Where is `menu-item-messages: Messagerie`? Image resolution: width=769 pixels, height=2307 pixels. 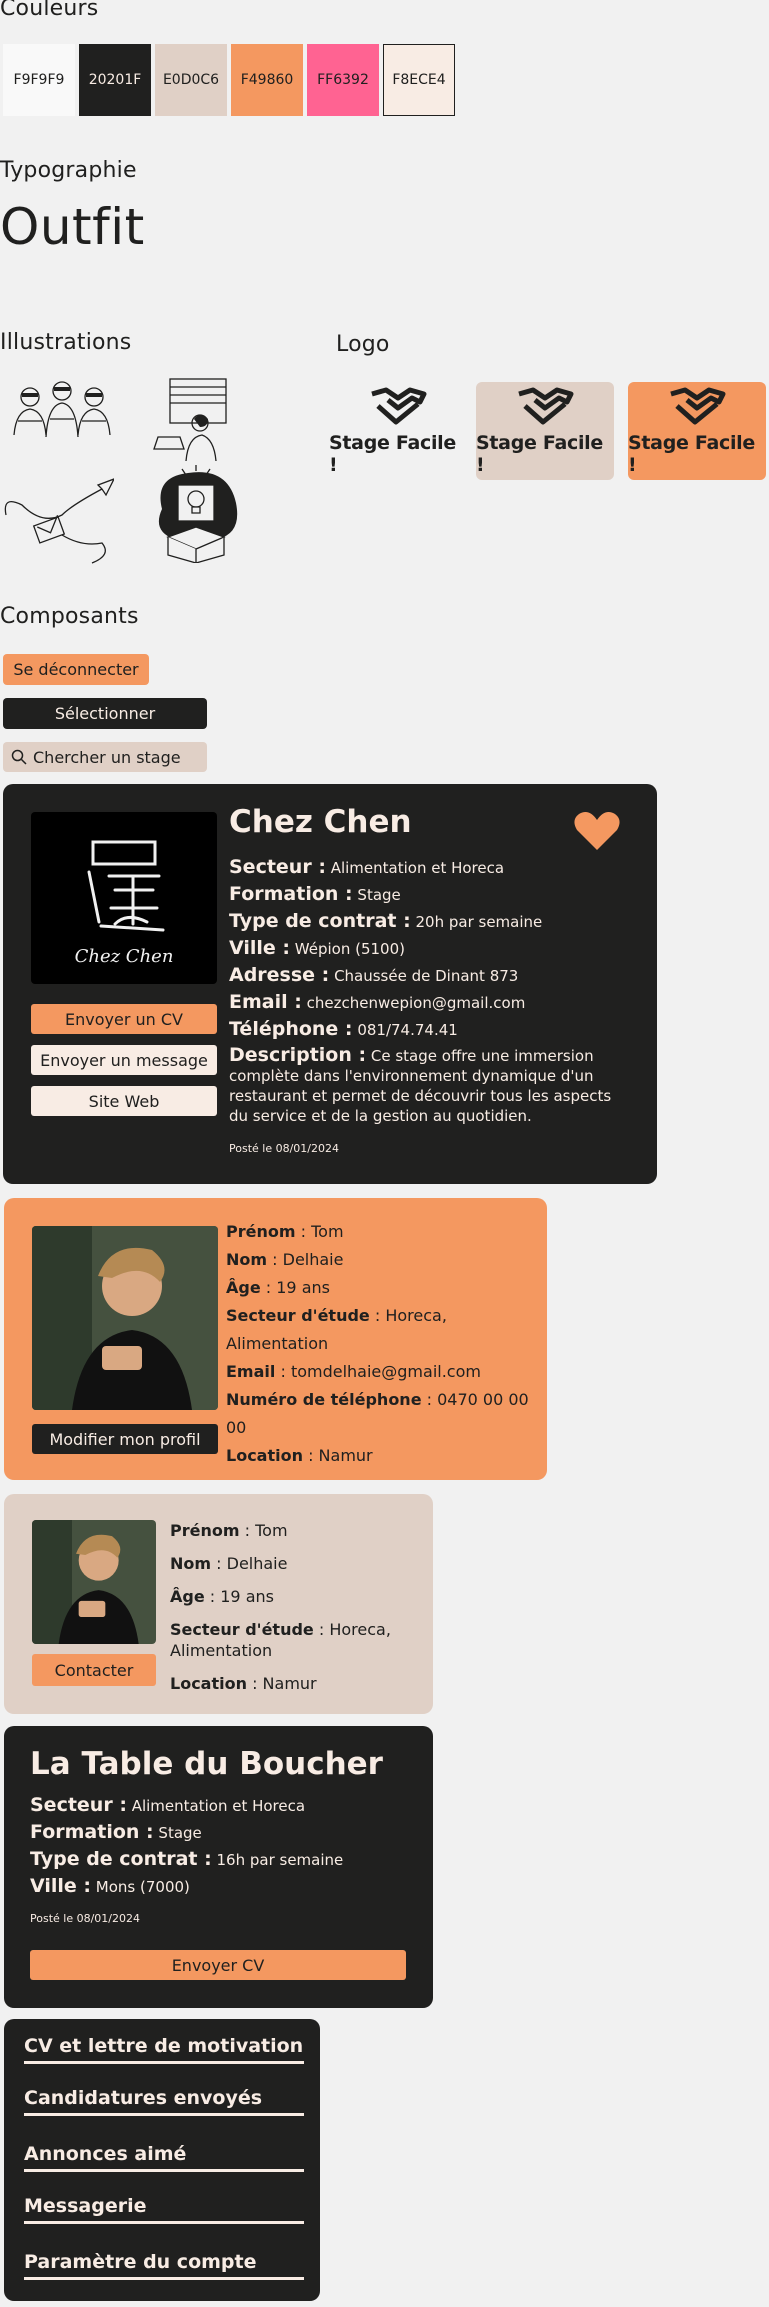 menu-item-messages: Messagerie is located at coordinates (164, 2209).